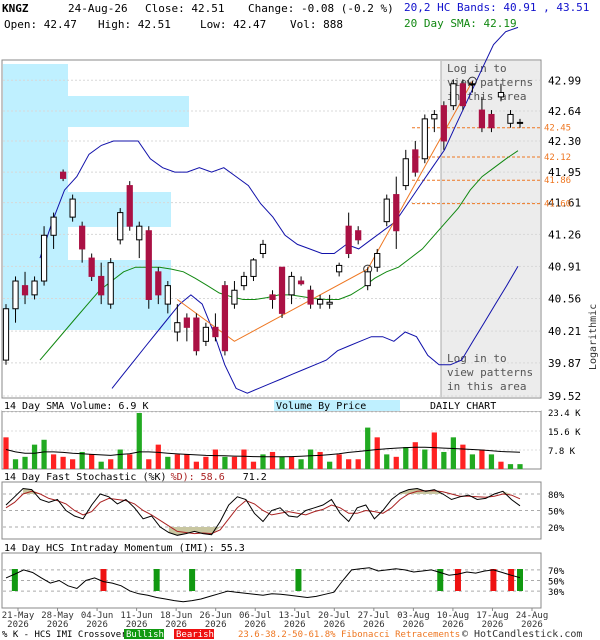  I want to click on price-tick-label: 42.99, so click(564, 80).